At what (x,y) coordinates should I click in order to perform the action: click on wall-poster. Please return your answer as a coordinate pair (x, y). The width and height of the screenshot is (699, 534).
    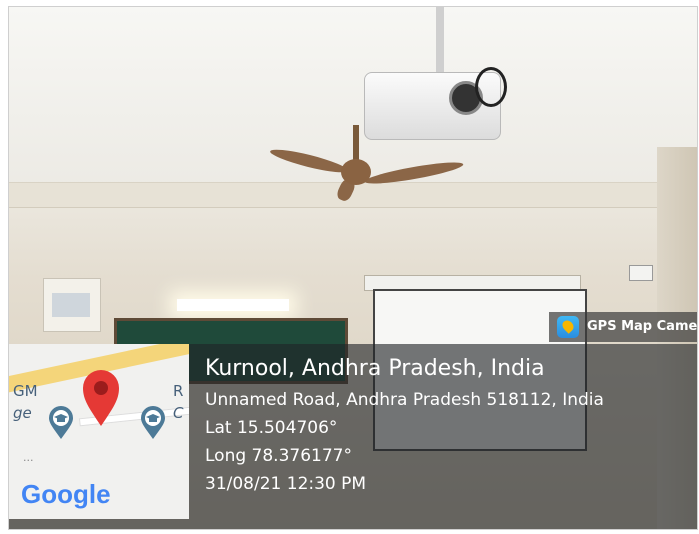
    Looking at the image, I should click on (72, 305).